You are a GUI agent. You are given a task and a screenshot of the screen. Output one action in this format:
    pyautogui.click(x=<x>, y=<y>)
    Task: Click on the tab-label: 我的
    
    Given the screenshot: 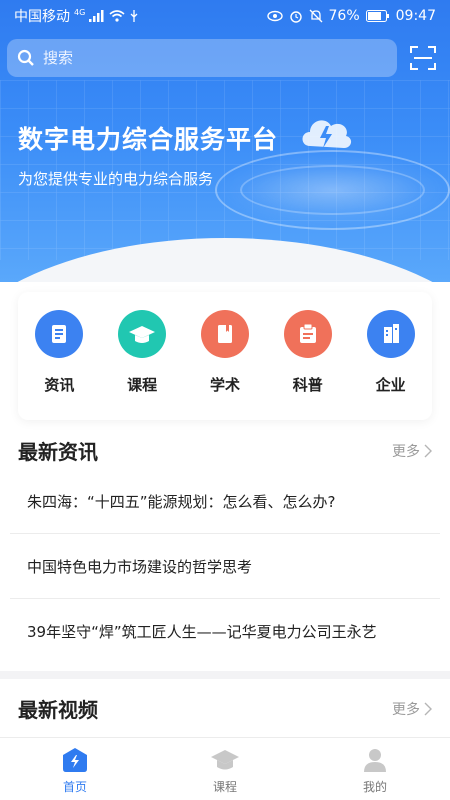 What is the action you would take?
    pyautogui.click(x=374, y=787)
    